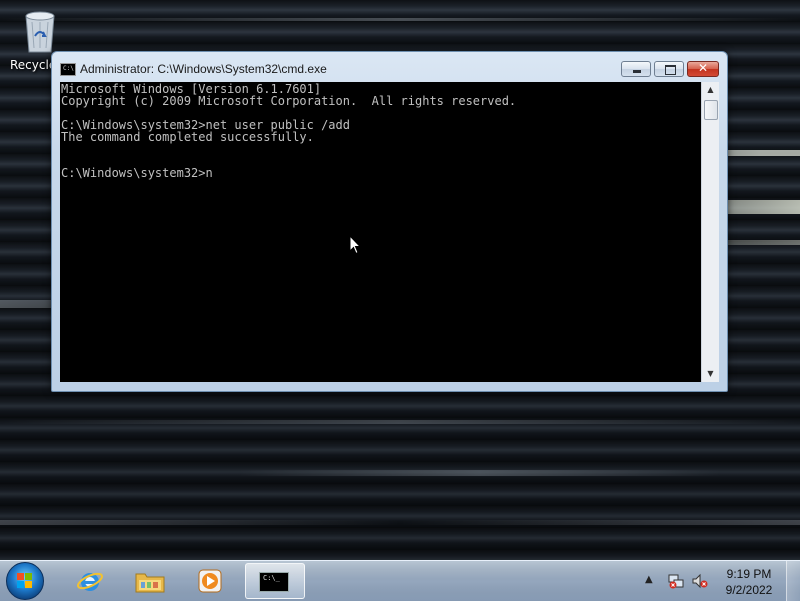 Image resolution: width=800 pixels, height=601 pixels. Describe the element at coordinates (649, 579) in the screenshot. I see `show-hidden-icons-icon: ▲` at that location.